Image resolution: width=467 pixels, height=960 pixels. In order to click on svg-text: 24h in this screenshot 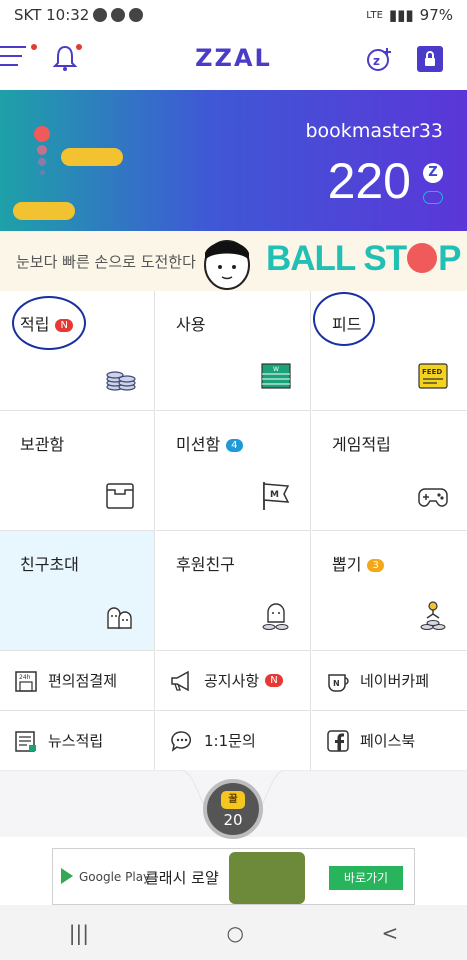, I will do `click(25, 677)`.